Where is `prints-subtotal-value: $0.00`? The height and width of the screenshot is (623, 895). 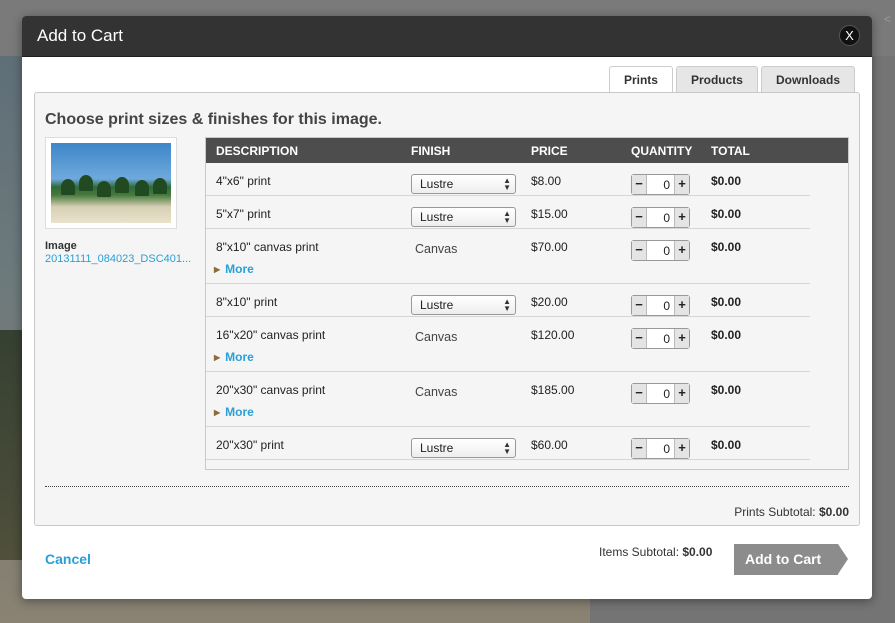 prints-subtotal-value: $0.00 is located at coordinates (833, 512).